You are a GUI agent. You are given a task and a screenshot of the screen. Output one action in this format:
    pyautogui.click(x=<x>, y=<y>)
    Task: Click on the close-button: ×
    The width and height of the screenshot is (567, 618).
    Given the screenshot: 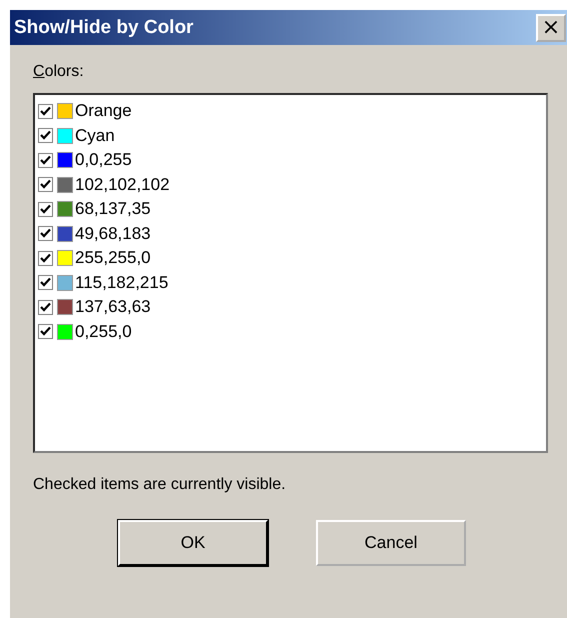 What is the action you would take?
    pyautogui.click(x=551, y=28)
    